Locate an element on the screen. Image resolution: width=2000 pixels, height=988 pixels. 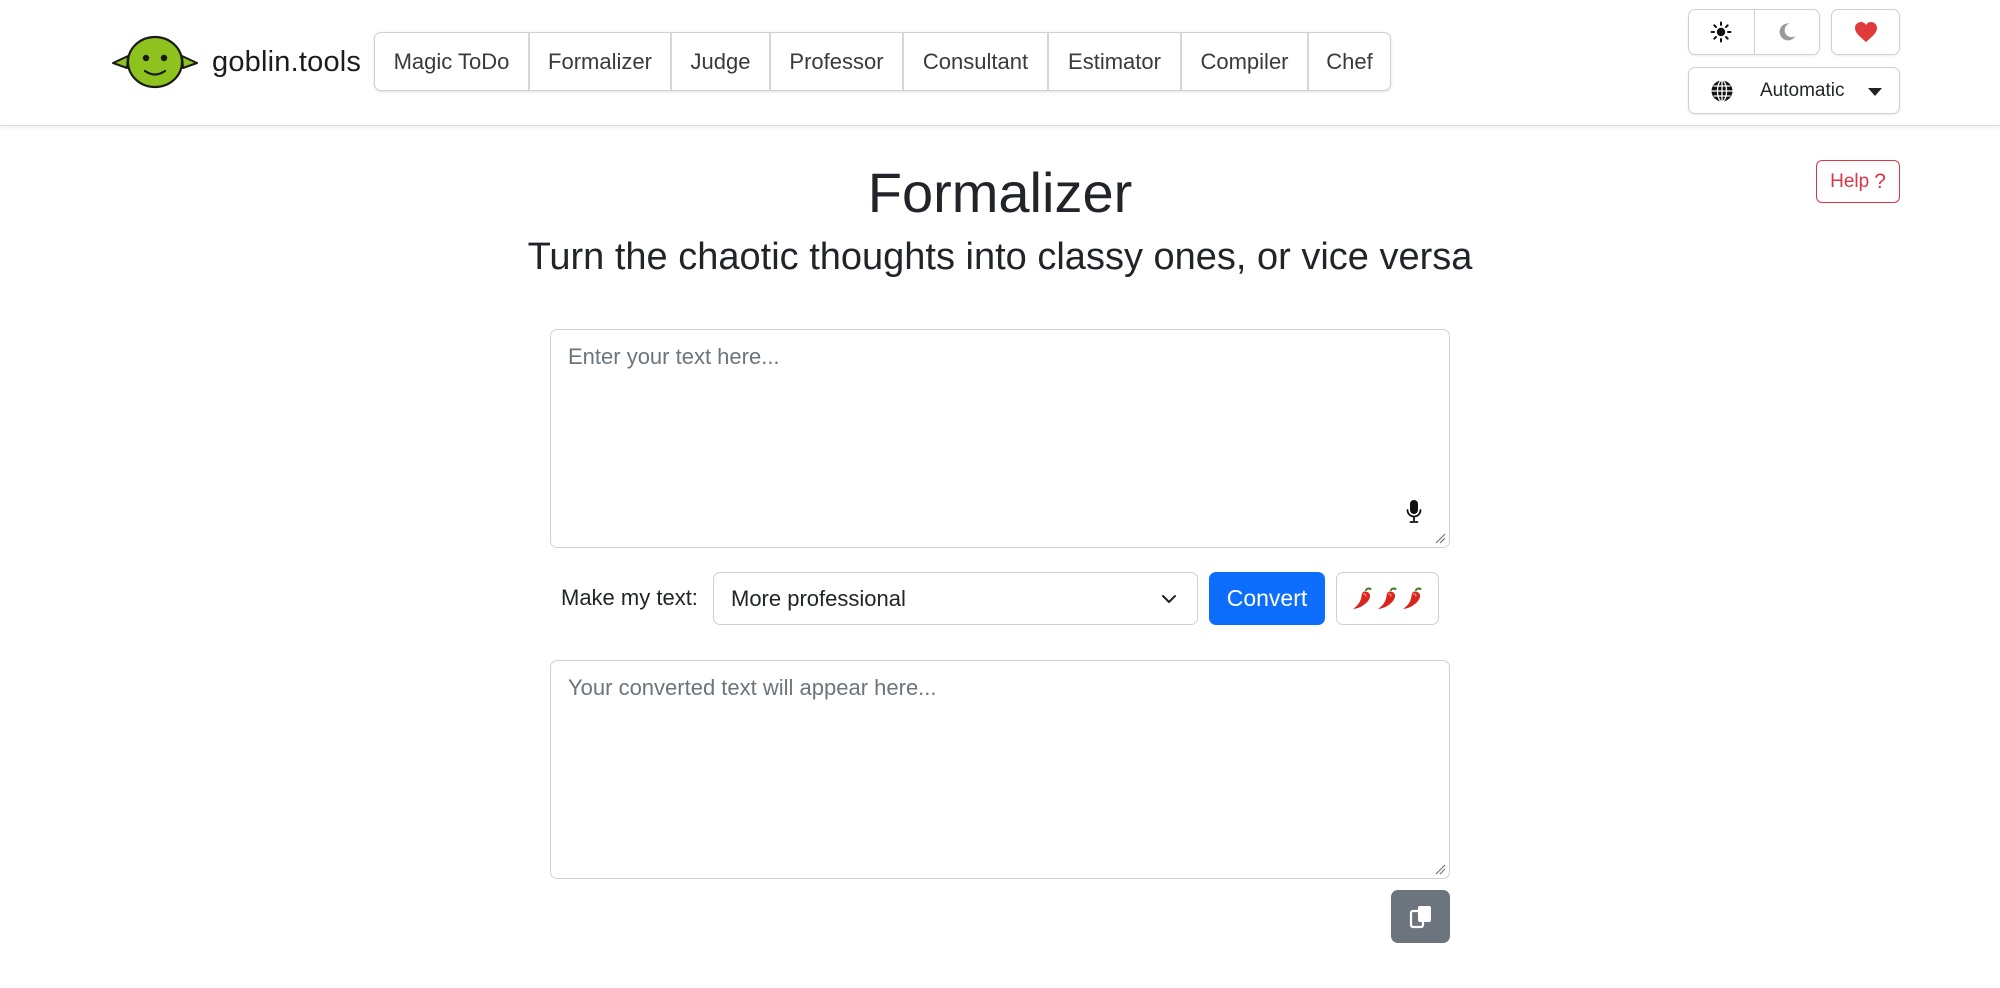
chevron-down-icon is located at coordinates (1169, 599).